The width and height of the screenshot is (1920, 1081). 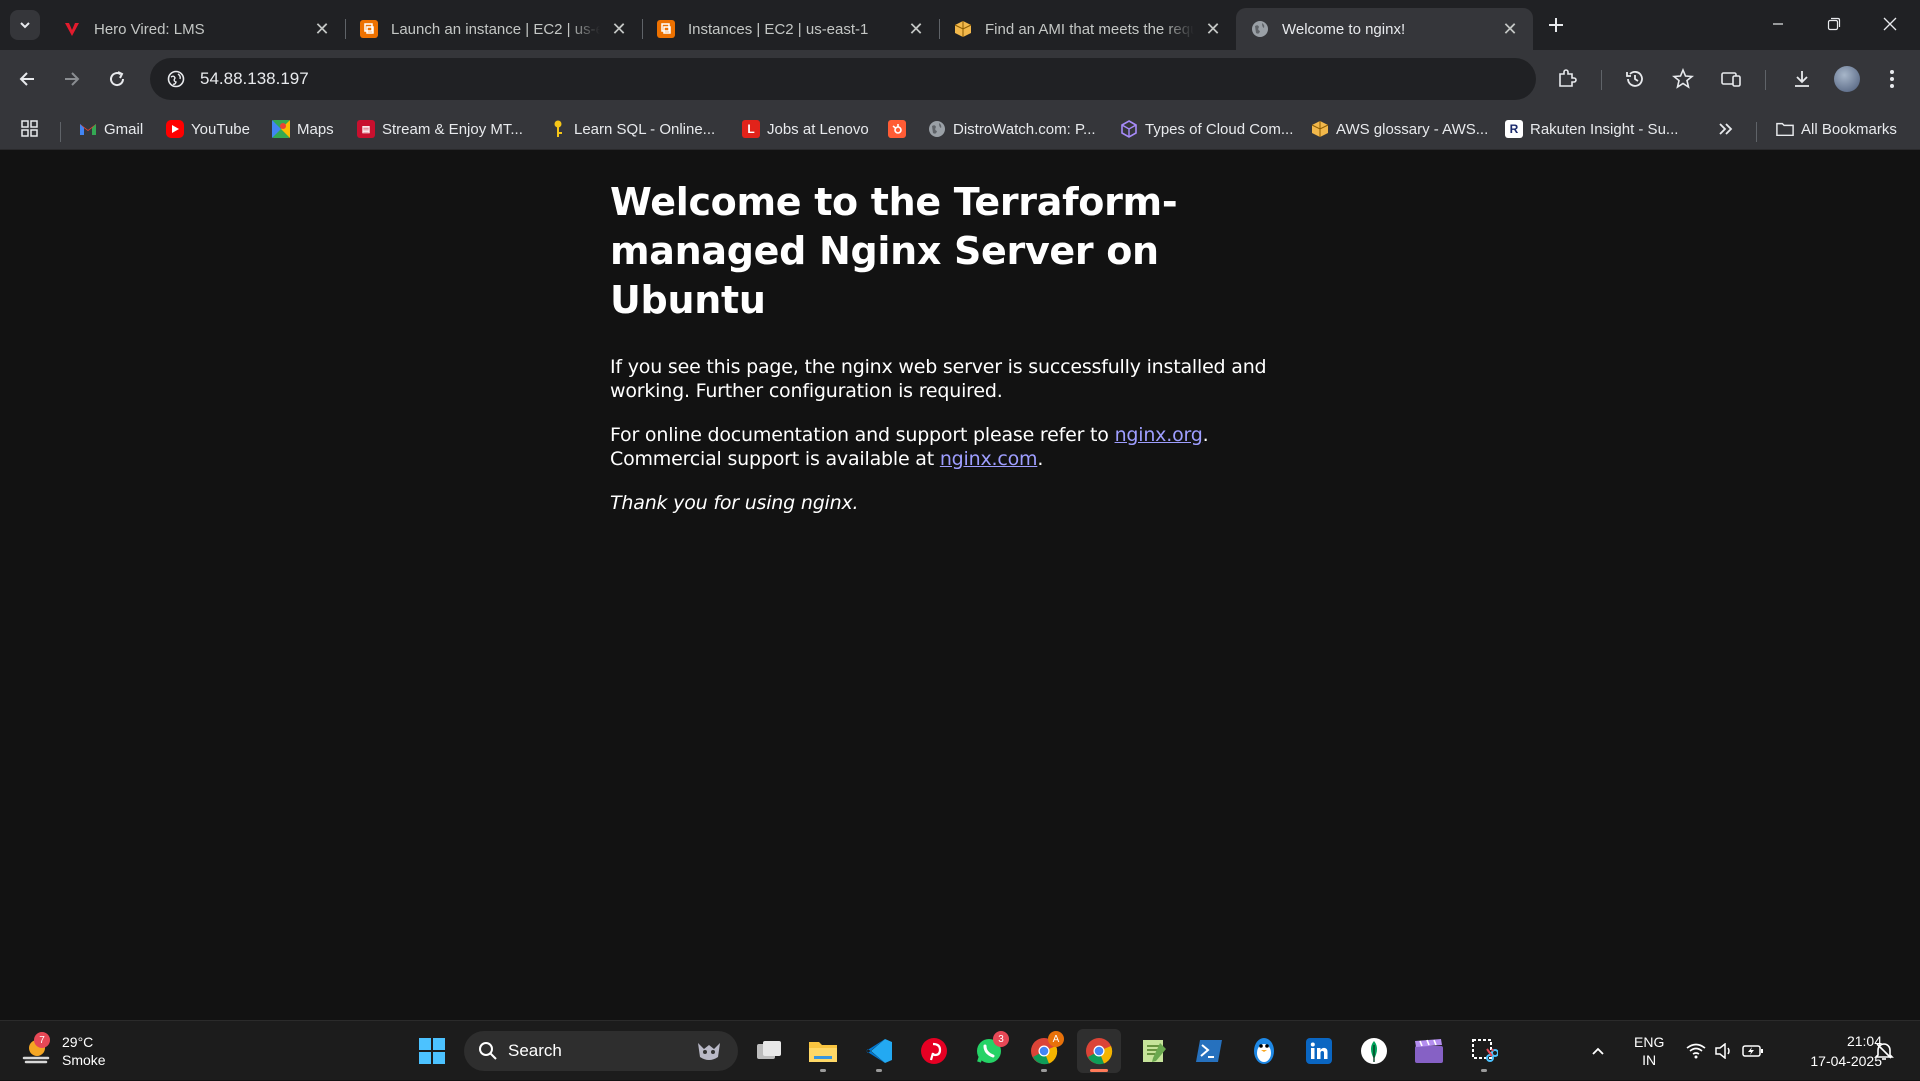 What do you see at coordinates (1484, 1051) in the screenshot?
I see `snipping-tool-button` at bounding box center [1484, 1051].